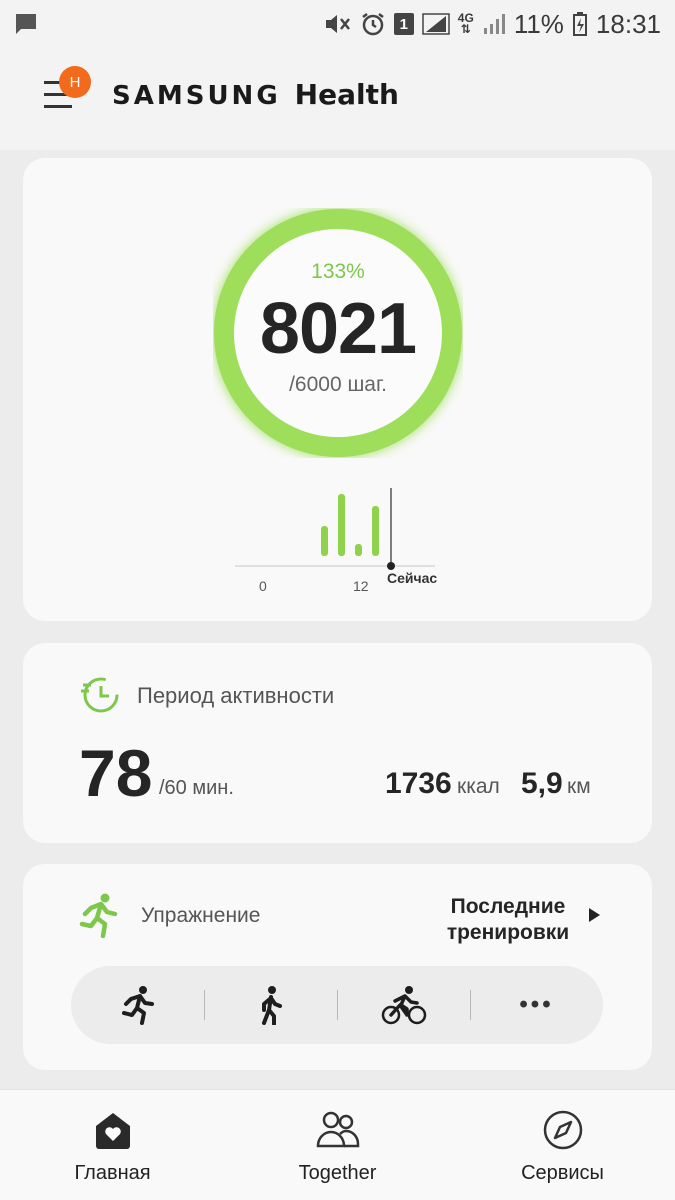 The image size is (675, 1200). What do you see at coordinates (58, 106) in the screenshot?
I see `menu-line` at bounding box center [58, 106].